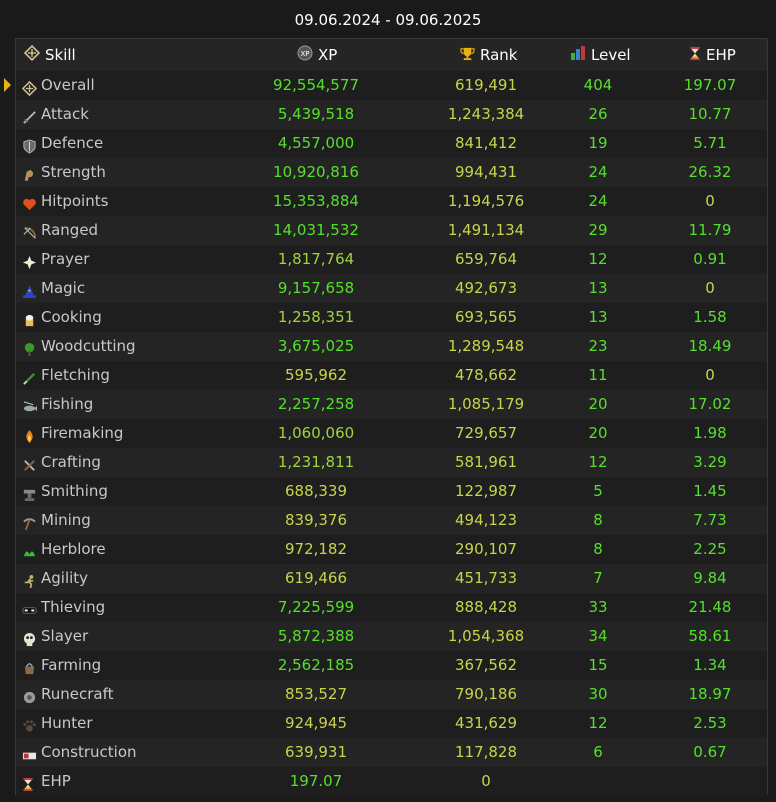 The width and height of the screenshot is (776, 802). I want to click on table-row: Agility 619,466 451,733 7 9.84, so click(391, 578).